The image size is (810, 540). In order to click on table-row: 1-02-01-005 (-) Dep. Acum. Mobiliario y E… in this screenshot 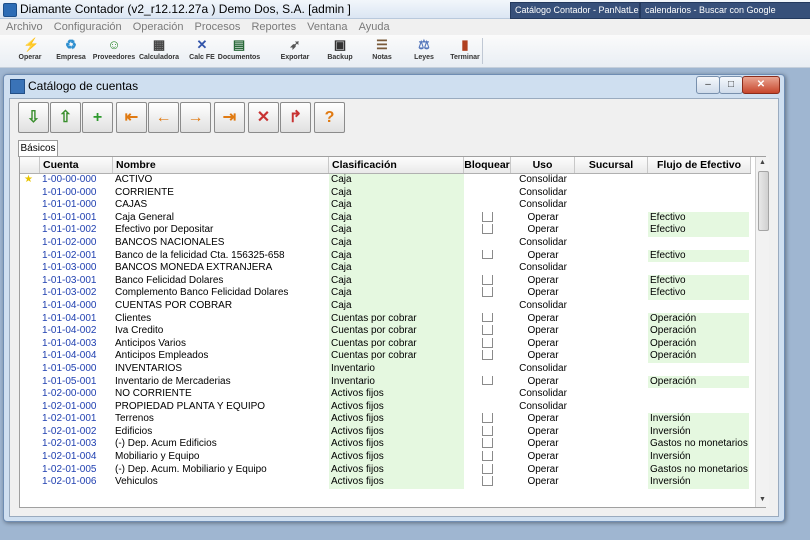, I will do `click(385, 470)`.